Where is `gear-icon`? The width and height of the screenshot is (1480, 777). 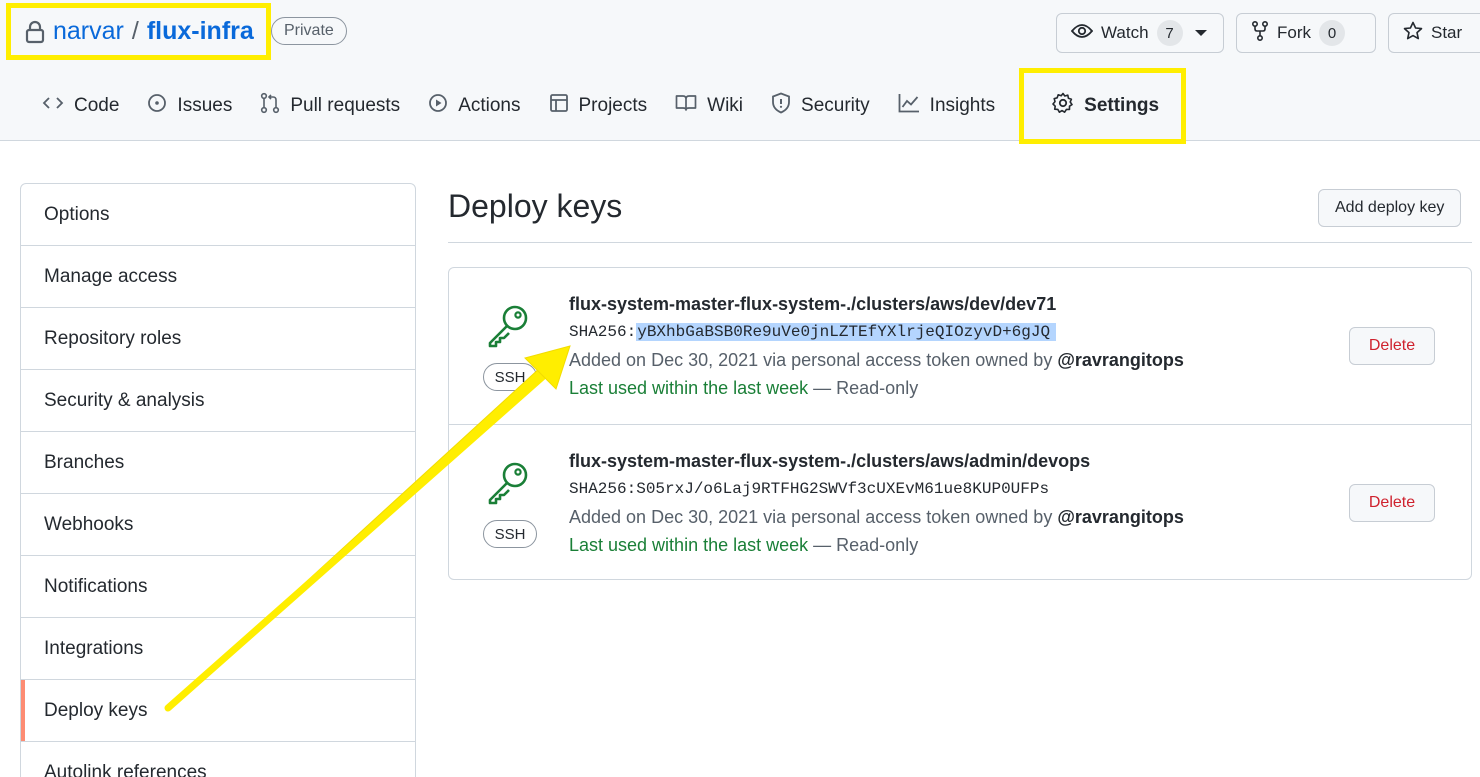
gear-icon is located at coordinates (1063, 106).